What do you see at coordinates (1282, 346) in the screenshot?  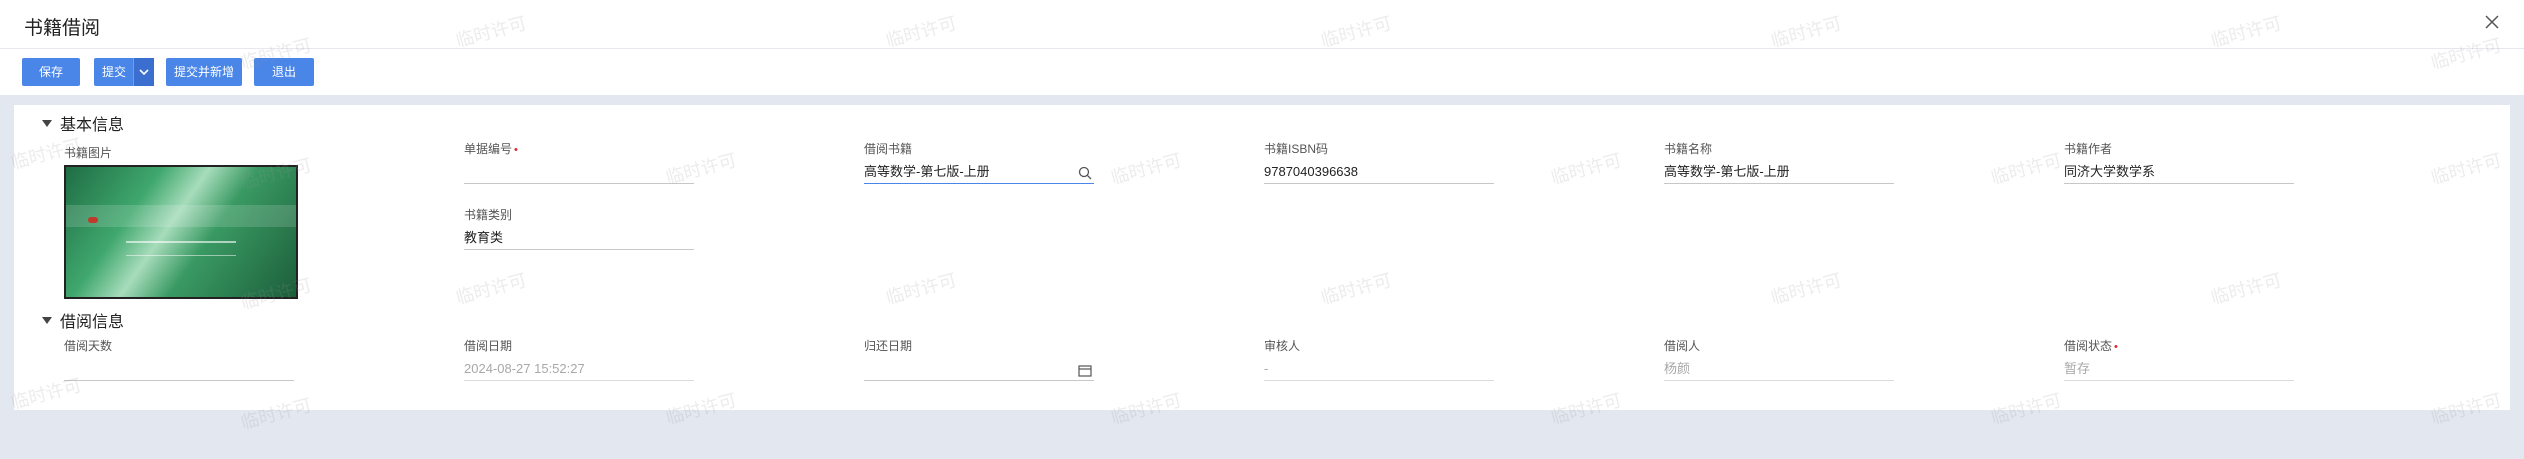 I see `reviewer-label: 审核人` at bounding box center [1282, 346].